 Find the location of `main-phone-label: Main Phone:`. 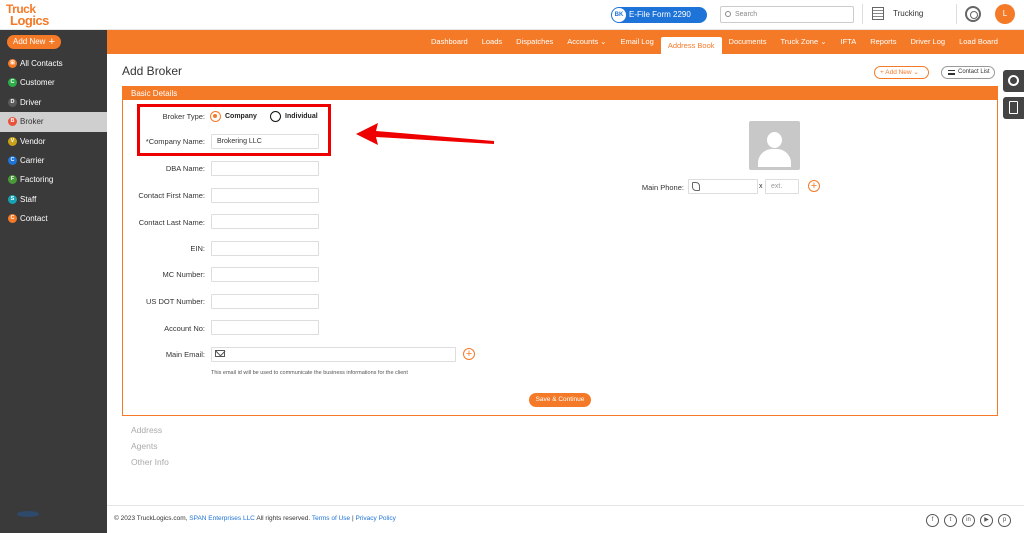

main-phone-label: Main Phone: is located at coordinates (662, 187).